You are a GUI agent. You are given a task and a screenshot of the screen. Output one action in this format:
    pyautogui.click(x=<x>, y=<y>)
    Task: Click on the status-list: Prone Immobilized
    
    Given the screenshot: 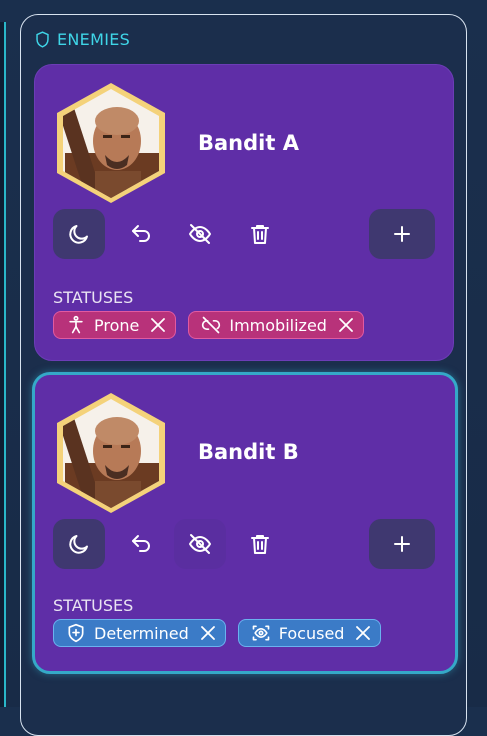 What is the action you would take?
    pyautogui.click(x=208, y=325)
    